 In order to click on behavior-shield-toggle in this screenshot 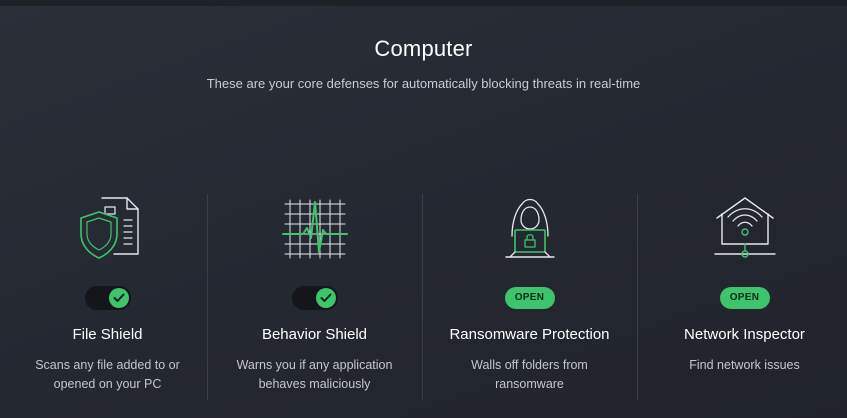, I will do `click(314, 298)`.